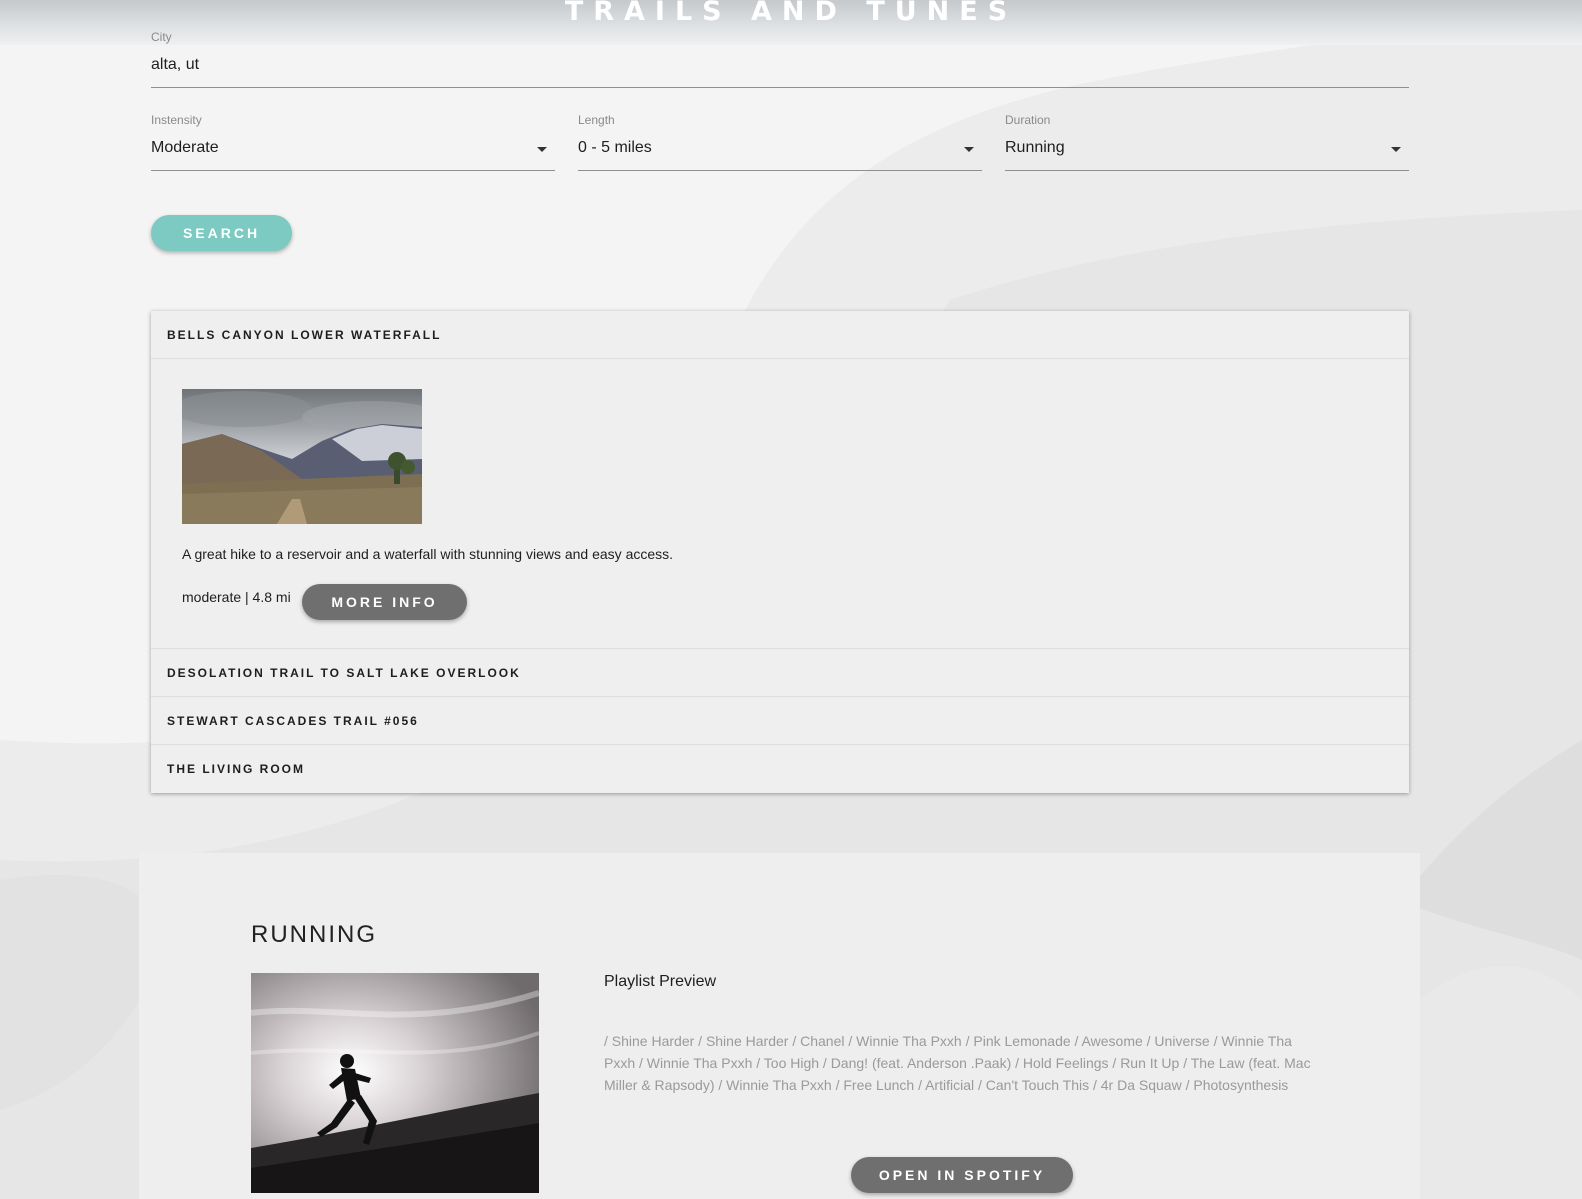 Image resolution: width=1582 pixels, height=1199 pixels. Describe the element at coordinates (780, 335) in the screenshot. I see `trail-item-bells-canyon: BELLS CANYON LOWER WATERFALL` at that location.